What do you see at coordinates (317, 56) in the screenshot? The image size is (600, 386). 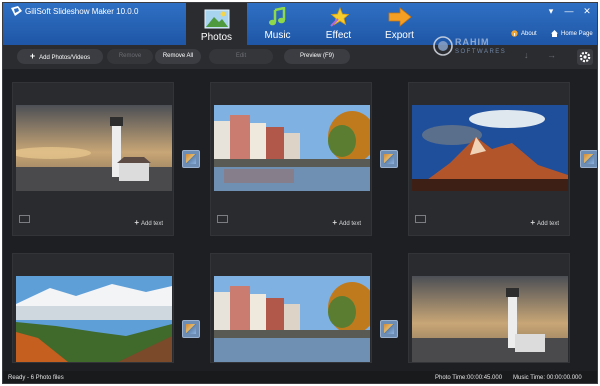 I see `preview-button: Preview (F9)` at bounding box center [317, 56].